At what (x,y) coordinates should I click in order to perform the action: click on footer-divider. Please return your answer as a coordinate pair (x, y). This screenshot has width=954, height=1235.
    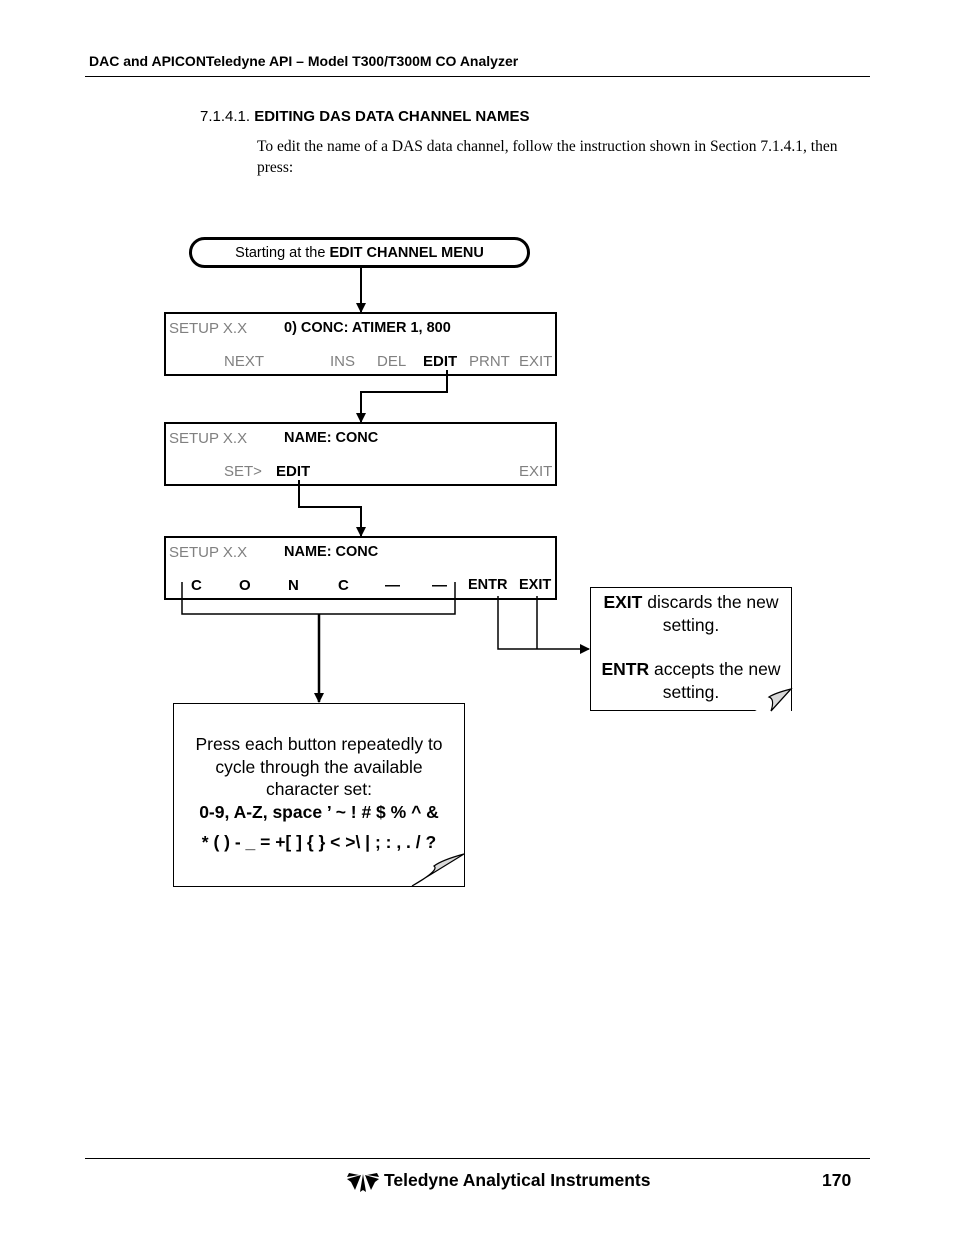
    Looking at the image, I should click on (477, 1158).